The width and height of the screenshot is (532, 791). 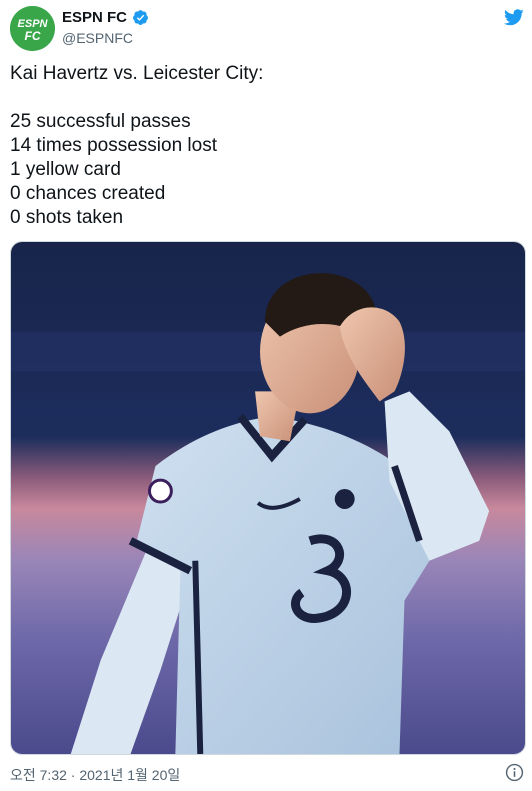 What do you see at coordinates (33, 36) in the screenshot?
I see `logo-text-fc: FC` at bounding box center [33, 36].